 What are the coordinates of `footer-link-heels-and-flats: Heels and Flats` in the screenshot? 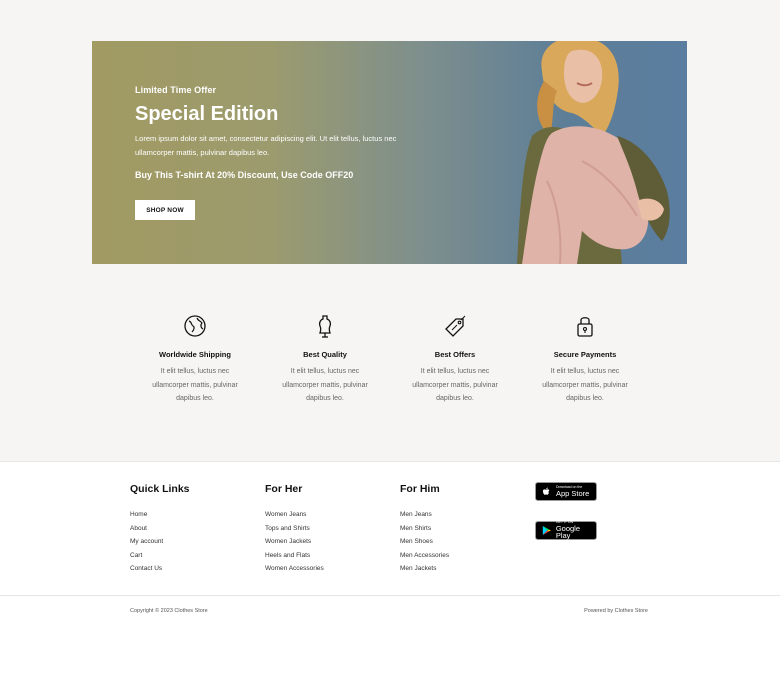 It's located at (332, 556).